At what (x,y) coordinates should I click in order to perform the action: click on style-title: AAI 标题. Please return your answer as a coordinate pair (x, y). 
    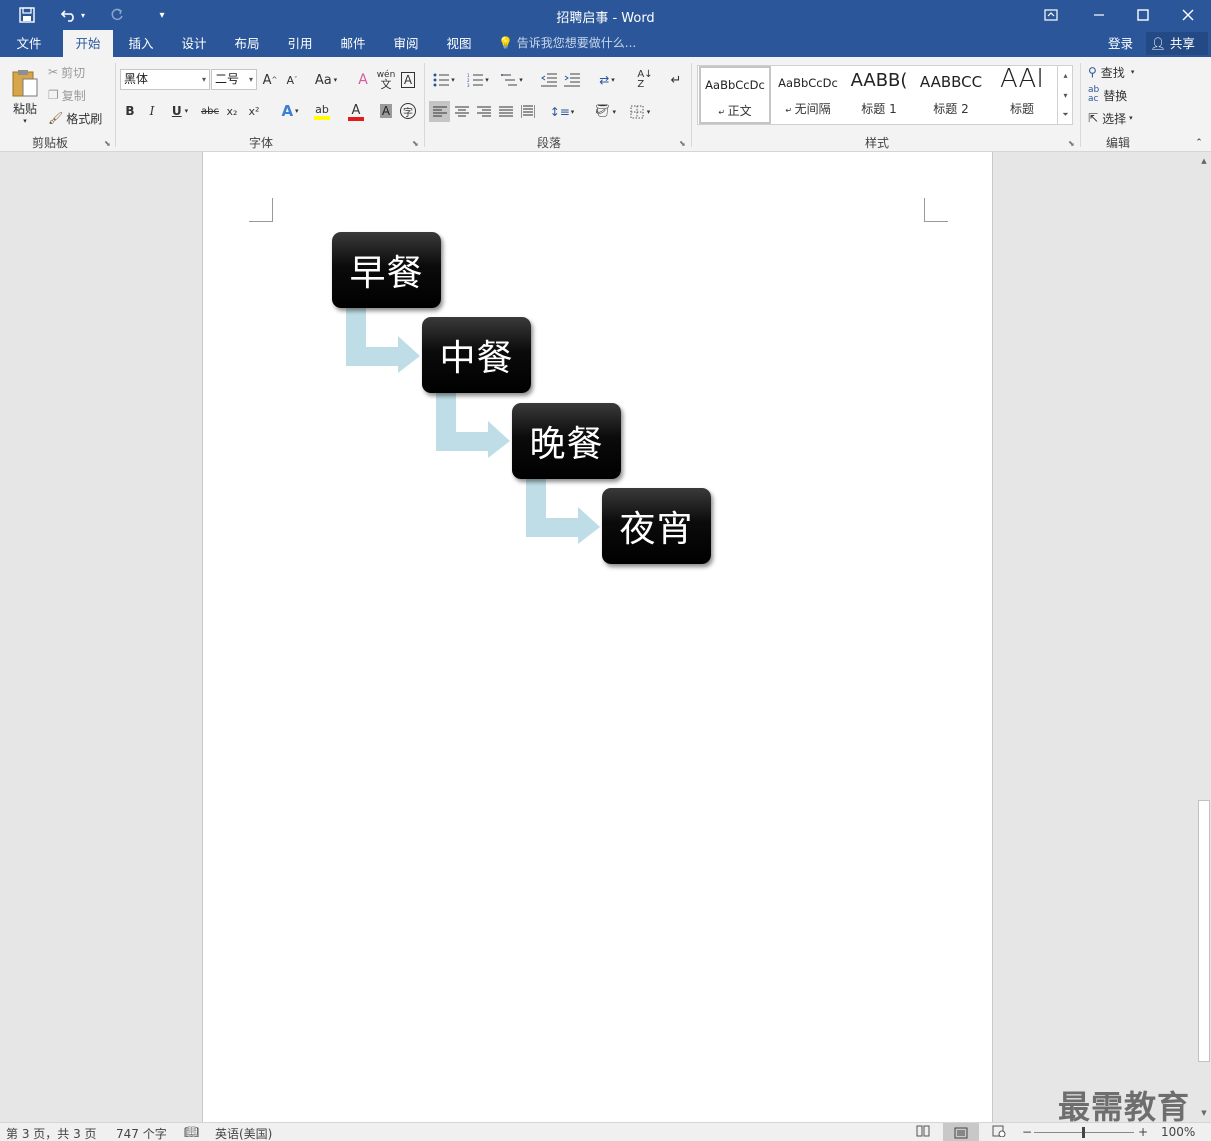
    Looking at the image, I should click on (1022, 94).